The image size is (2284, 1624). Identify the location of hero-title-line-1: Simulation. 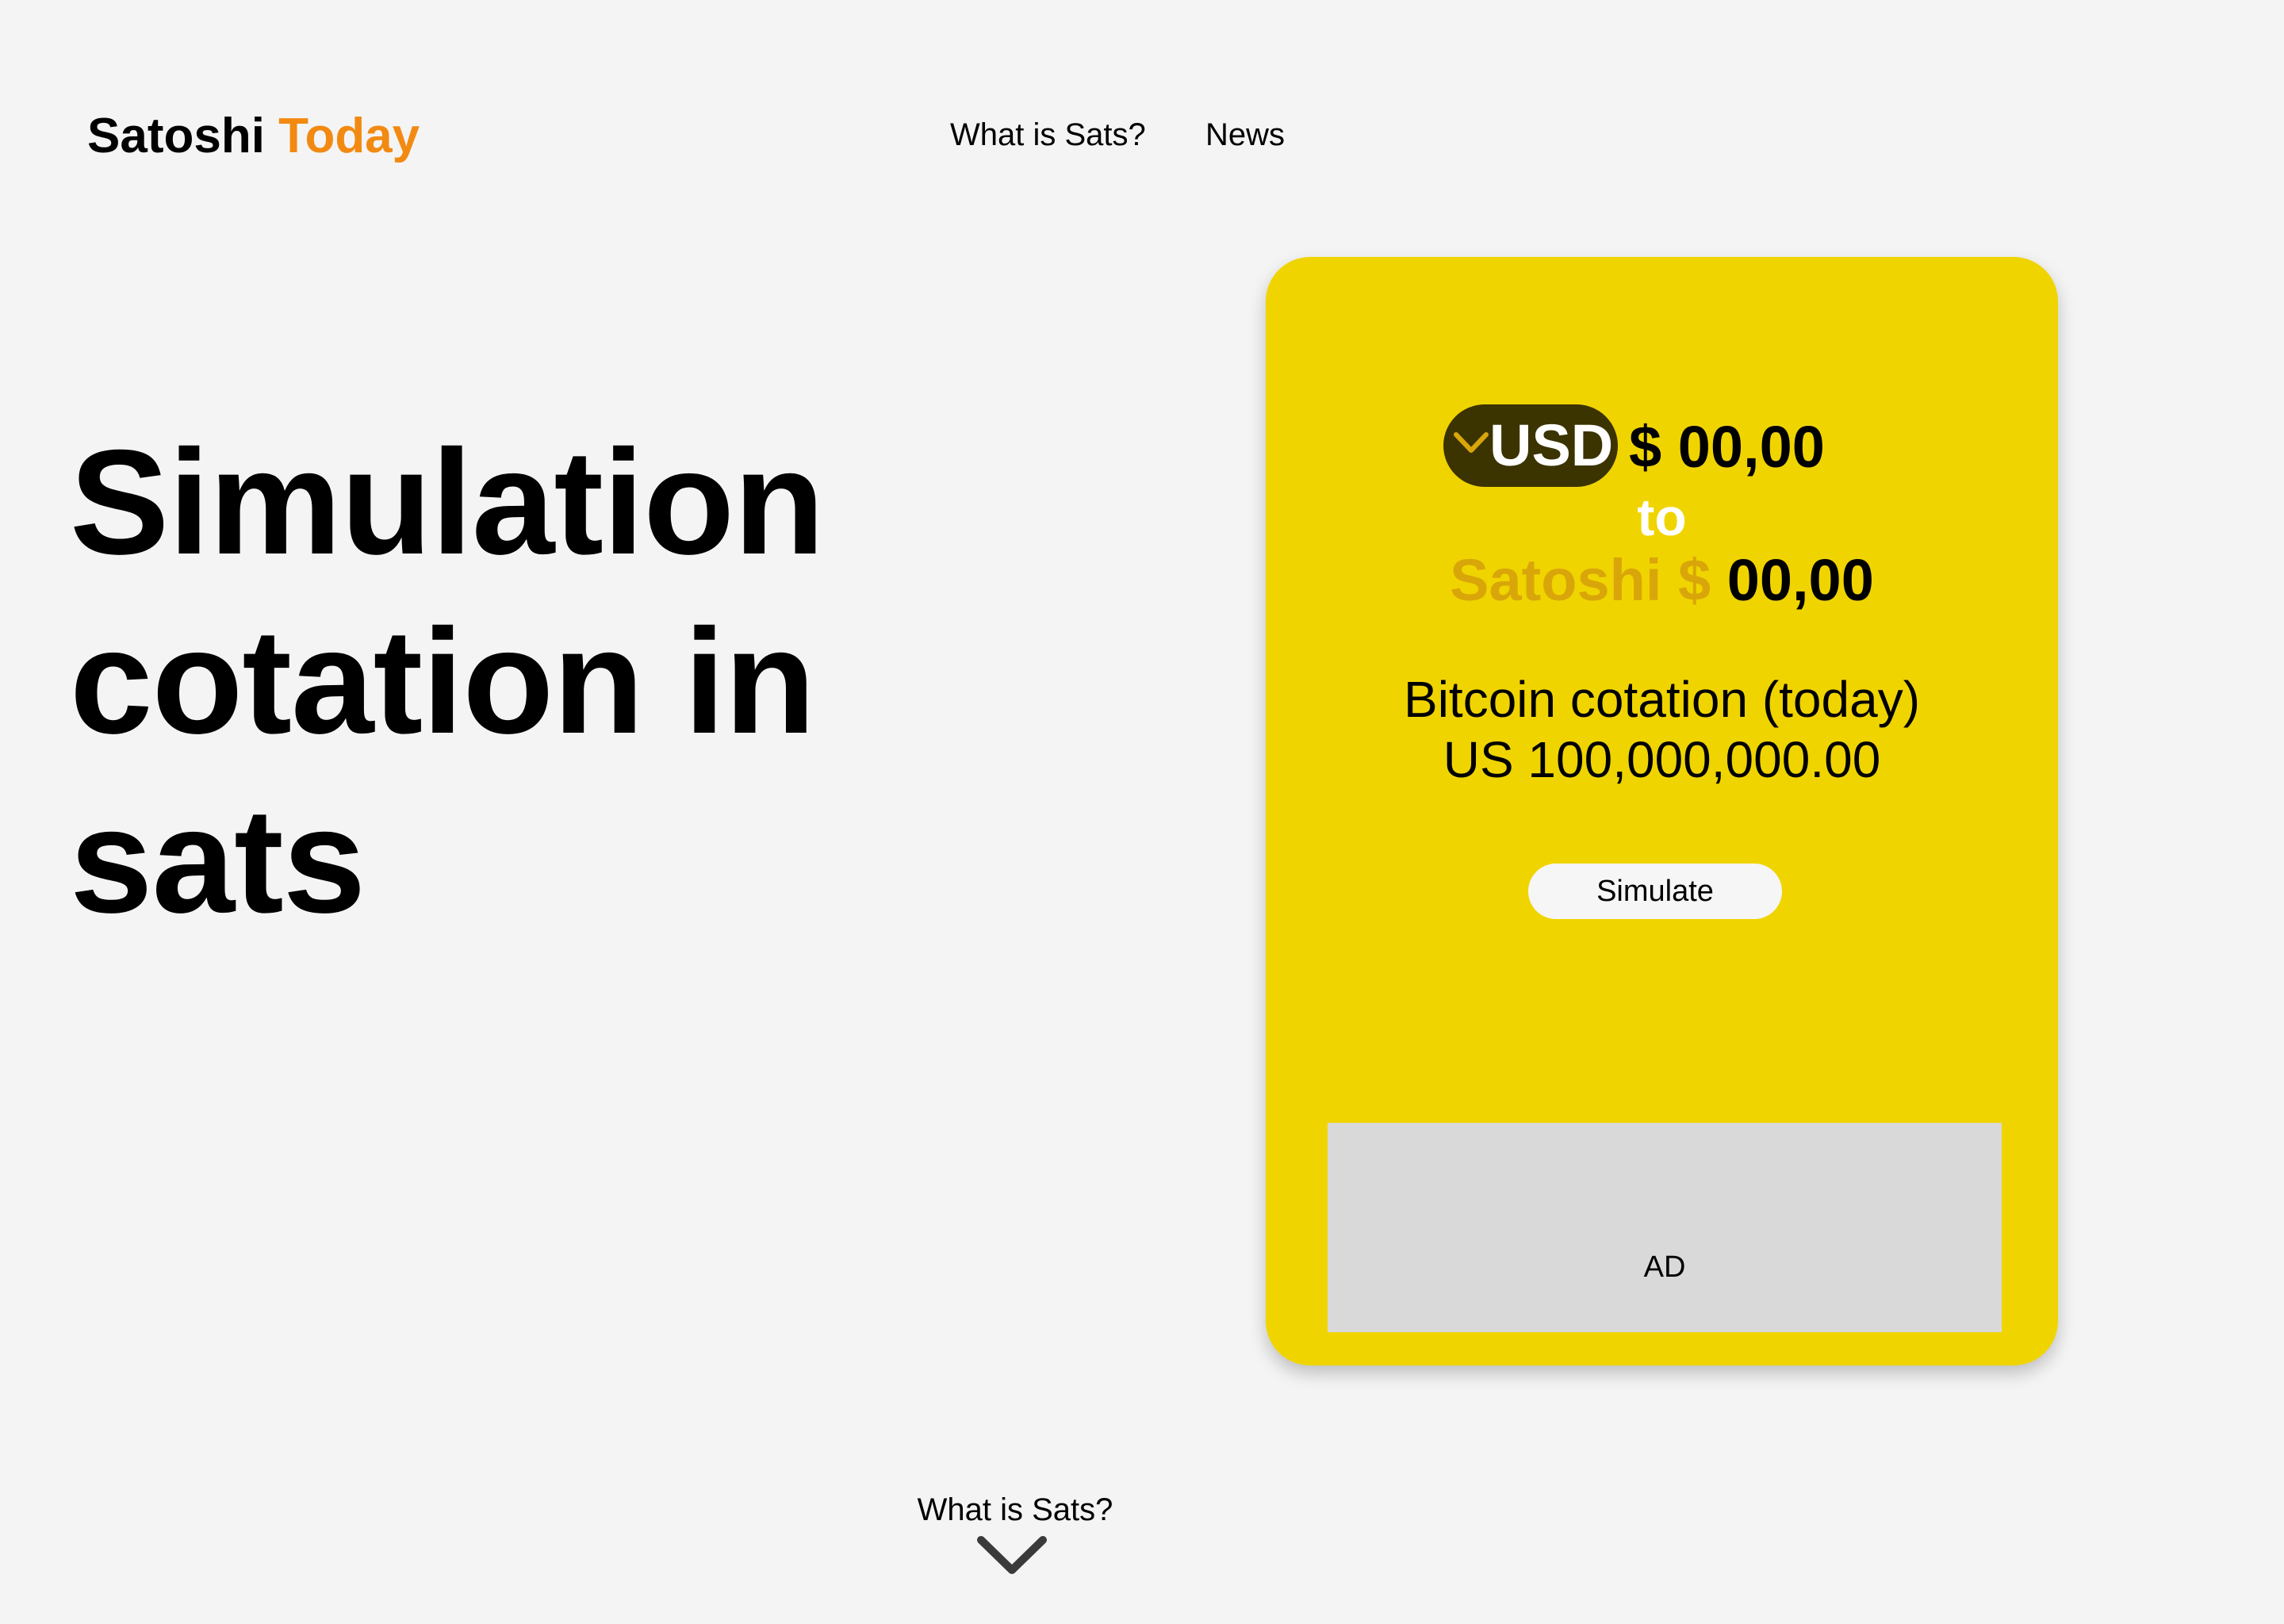
(447, 502).